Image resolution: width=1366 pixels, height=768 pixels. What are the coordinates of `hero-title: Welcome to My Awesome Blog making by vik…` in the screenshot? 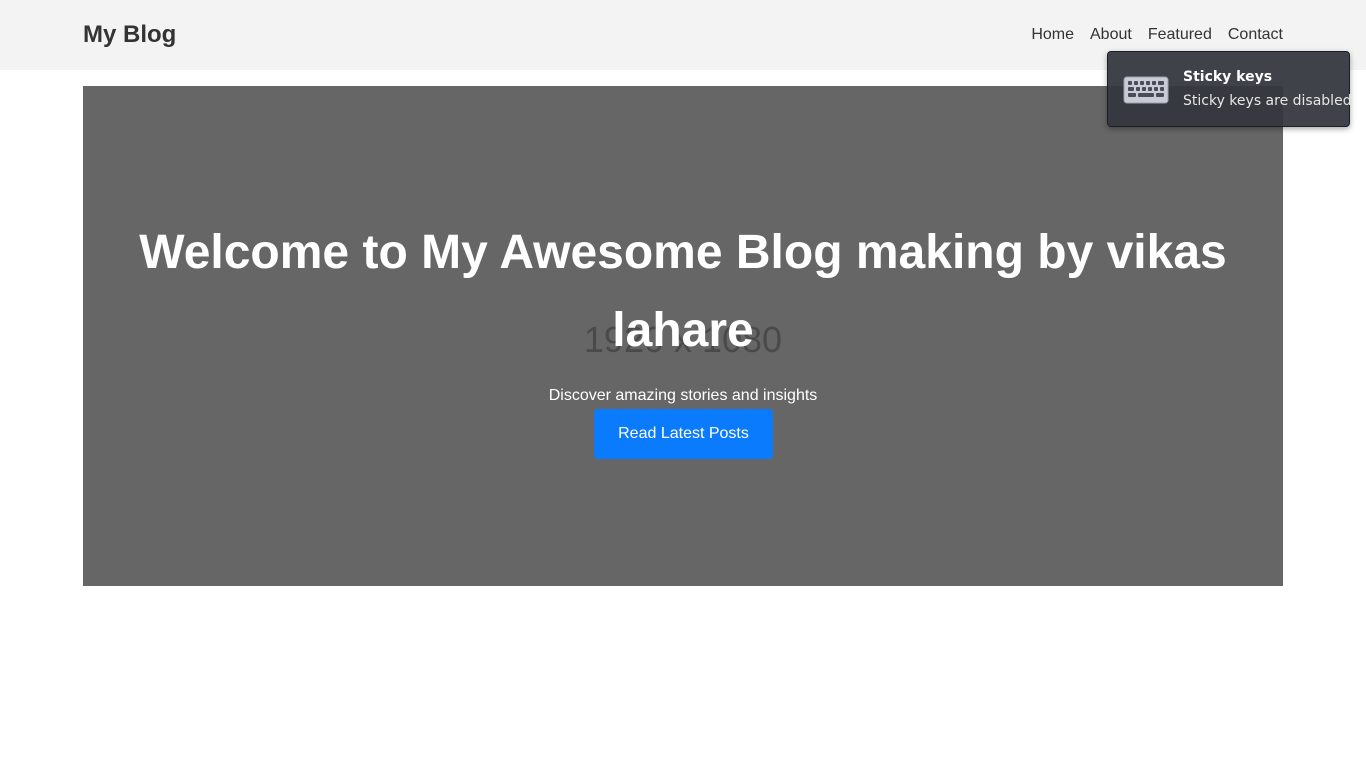 It's located at (683, 291).